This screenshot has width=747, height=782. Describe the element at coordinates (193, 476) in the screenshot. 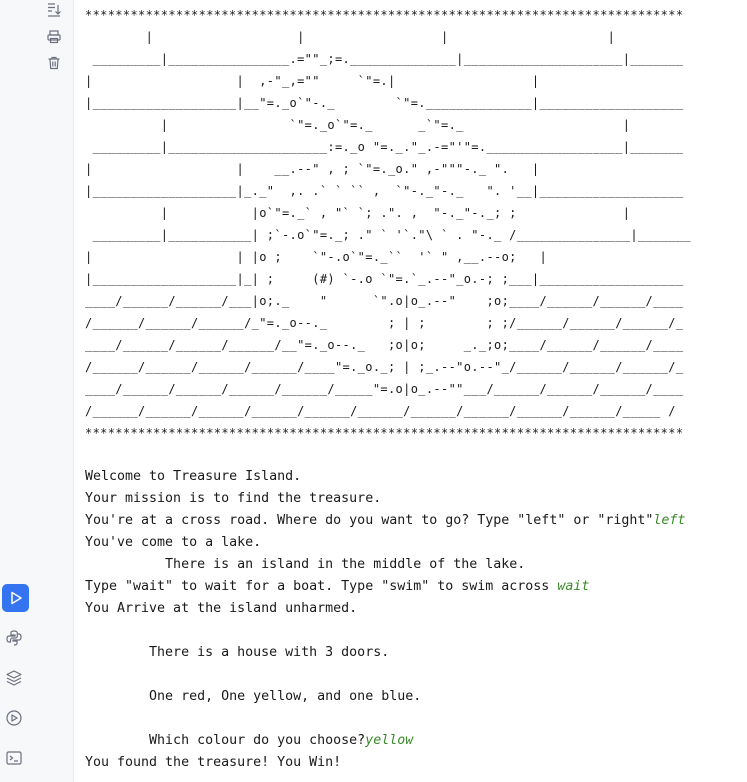

I see `console-output-text: Welcome to Treasure Island.` at that location.